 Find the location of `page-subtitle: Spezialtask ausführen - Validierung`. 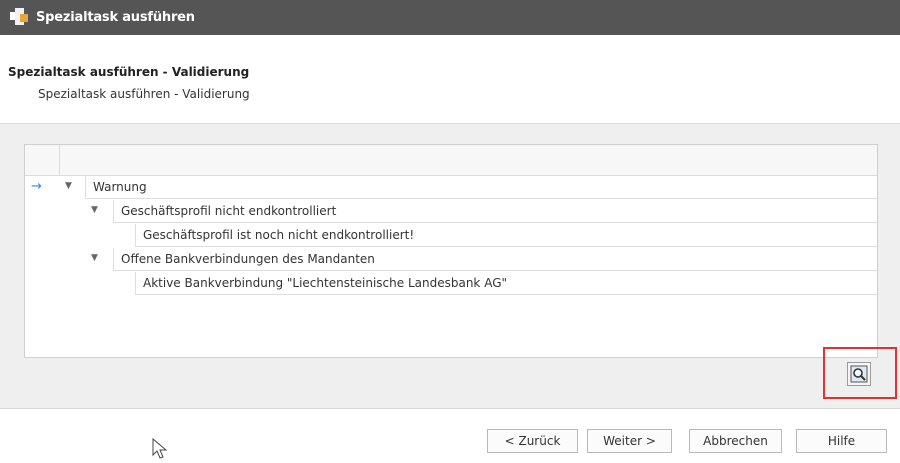

page-subtitle: Spezialtask ausführen - Validierung is located at coordinates (144, 94).